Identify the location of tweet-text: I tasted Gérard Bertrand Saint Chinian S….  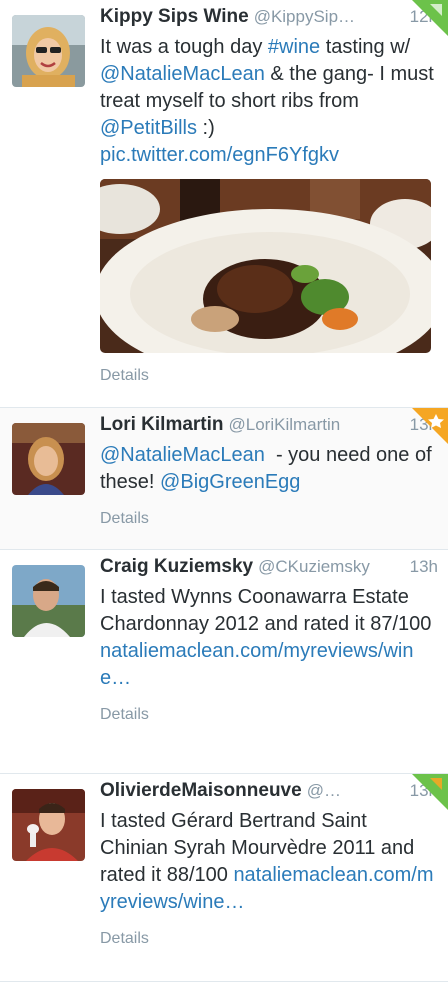
(269, 862).